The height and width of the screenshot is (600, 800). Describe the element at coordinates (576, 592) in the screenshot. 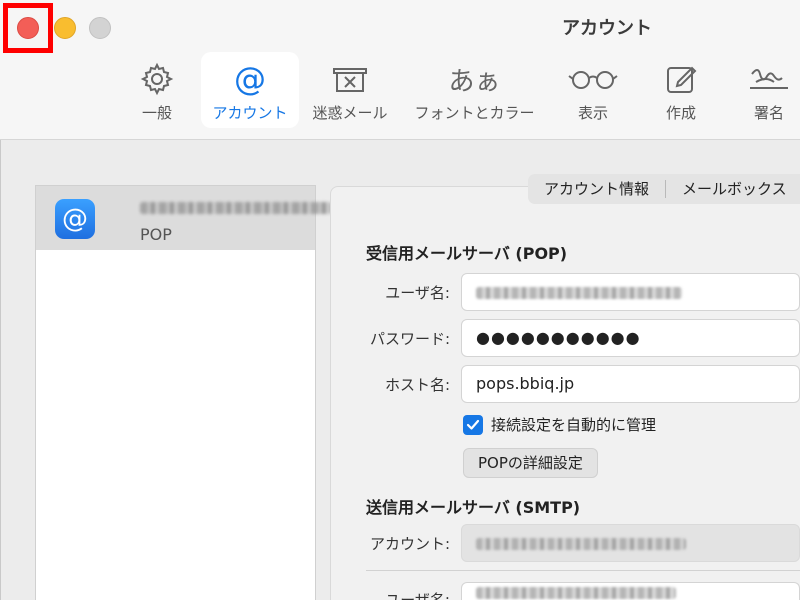

I see `smtp-username-redacted` at that location.